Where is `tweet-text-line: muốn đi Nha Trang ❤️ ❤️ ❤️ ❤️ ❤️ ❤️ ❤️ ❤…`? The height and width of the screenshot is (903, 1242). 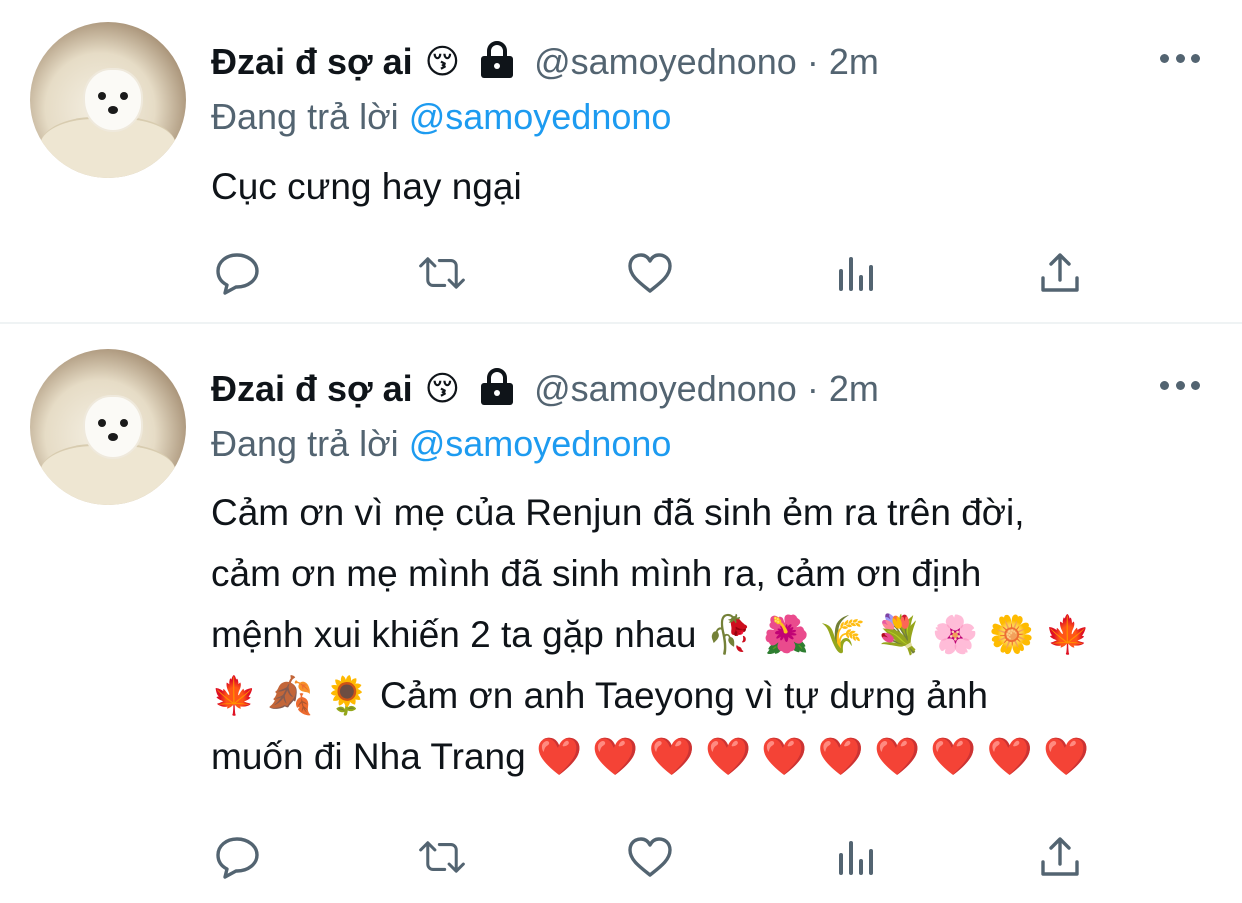 tweet-text-line: muốn đi Nha Trang ❤️ ❤️ ❤️ ❤️ ❤️ ❤️ ❤️ ❤… is located at coordinates (650, 756).